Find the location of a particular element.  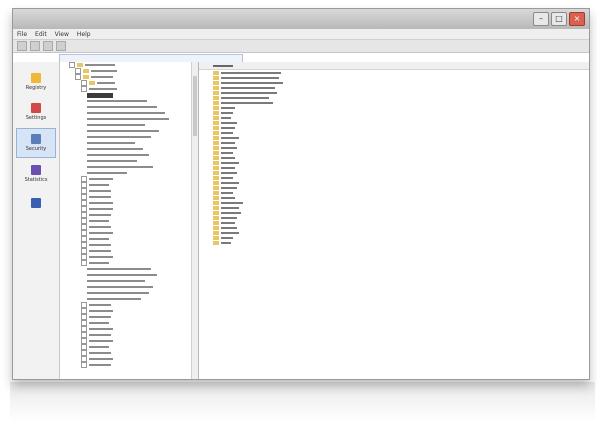

close-icon: × is located at coordinates (577, 18).